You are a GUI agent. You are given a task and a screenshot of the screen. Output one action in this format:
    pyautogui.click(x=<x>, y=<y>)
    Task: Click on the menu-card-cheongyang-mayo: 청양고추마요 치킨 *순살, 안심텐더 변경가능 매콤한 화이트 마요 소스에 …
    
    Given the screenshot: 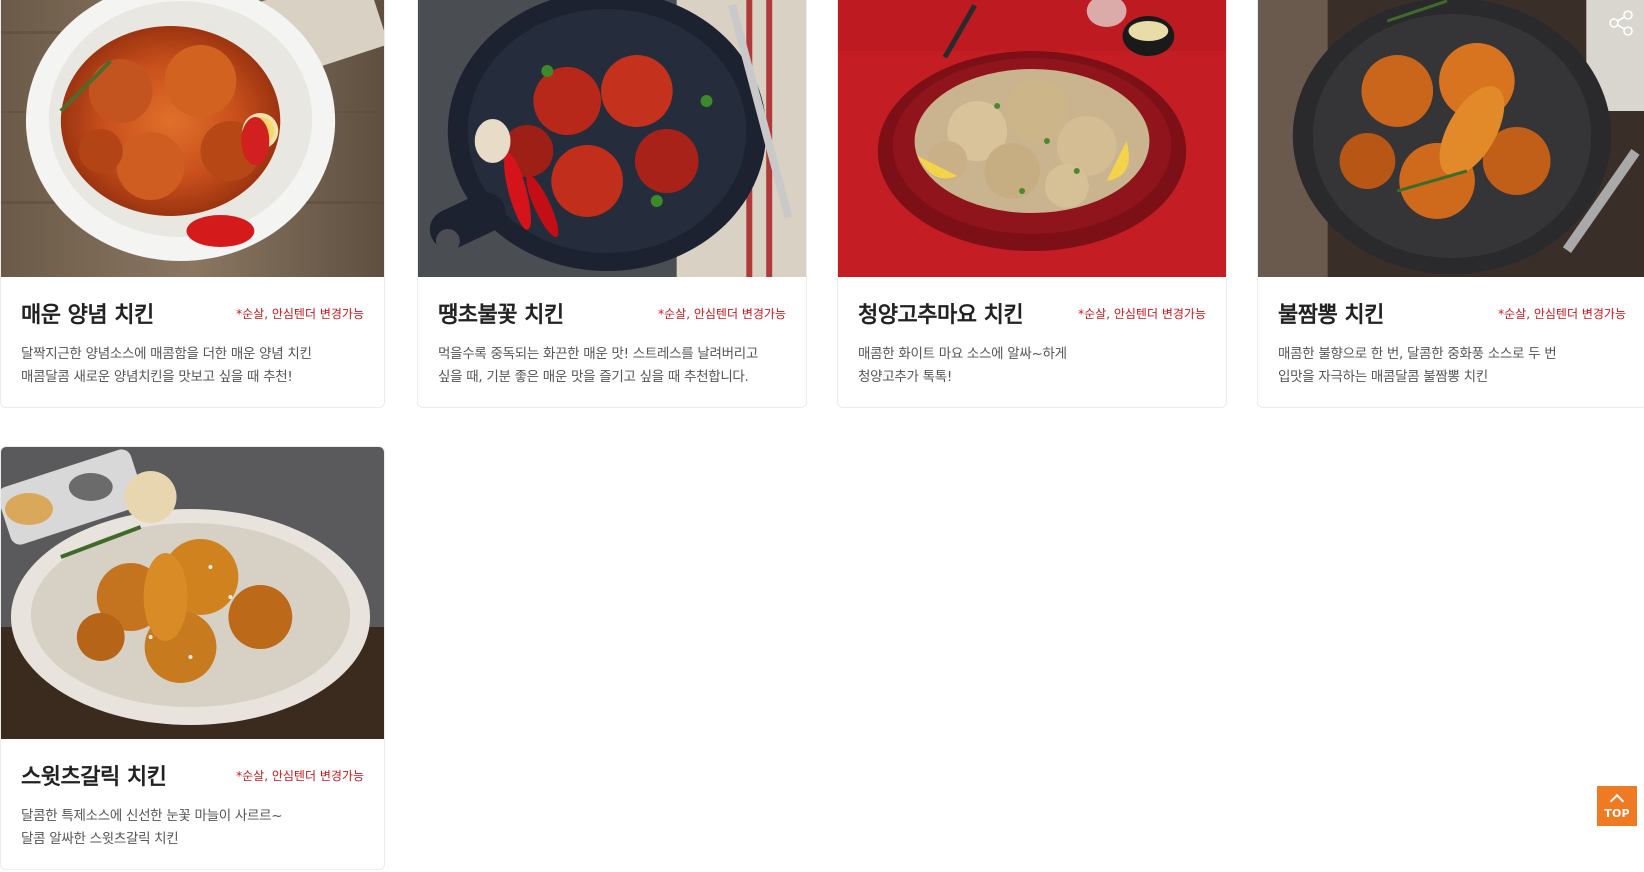 What is the action you would take?
    pyautogui.click(x=1032, y=204)
    